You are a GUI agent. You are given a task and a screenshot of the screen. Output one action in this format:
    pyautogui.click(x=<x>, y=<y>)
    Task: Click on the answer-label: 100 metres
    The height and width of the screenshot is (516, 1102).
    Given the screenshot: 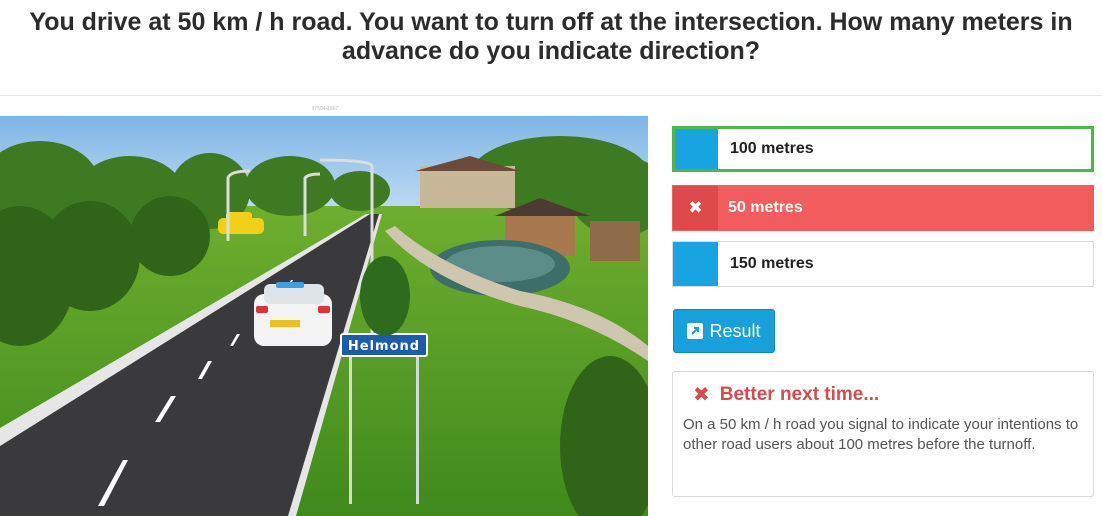 What is the action you would take?
    pyautogui.click(x=772, y=148)
    